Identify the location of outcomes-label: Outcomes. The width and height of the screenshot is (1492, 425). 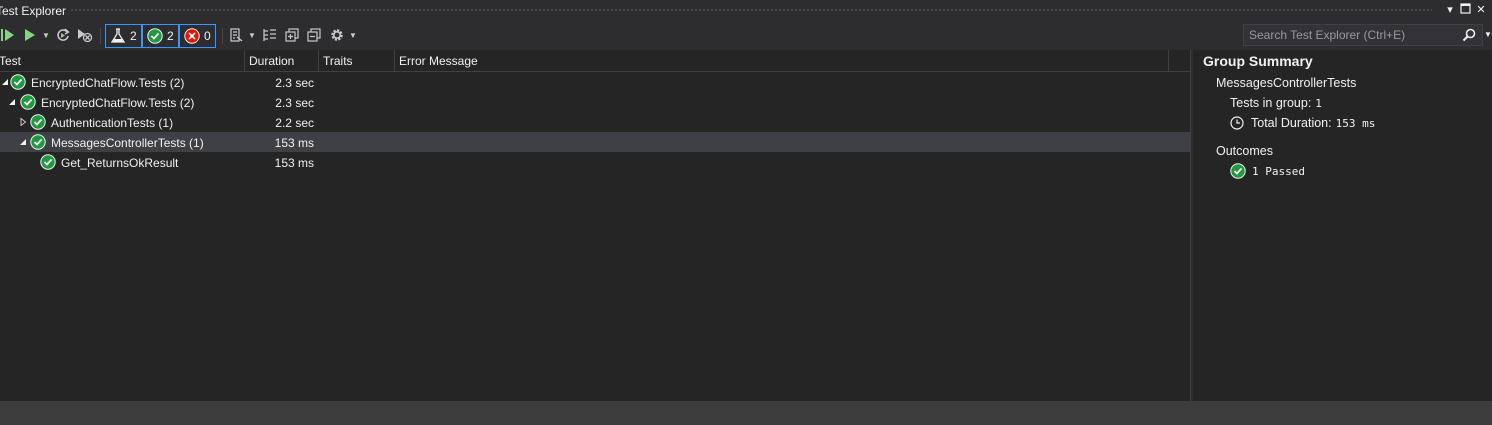
(1244, 151).